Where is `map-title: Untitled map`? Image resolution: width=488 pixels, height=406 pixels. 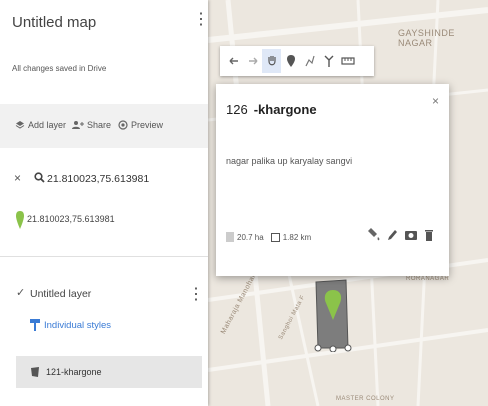 map-title: Untitled map is located at coordinates (54, 22).